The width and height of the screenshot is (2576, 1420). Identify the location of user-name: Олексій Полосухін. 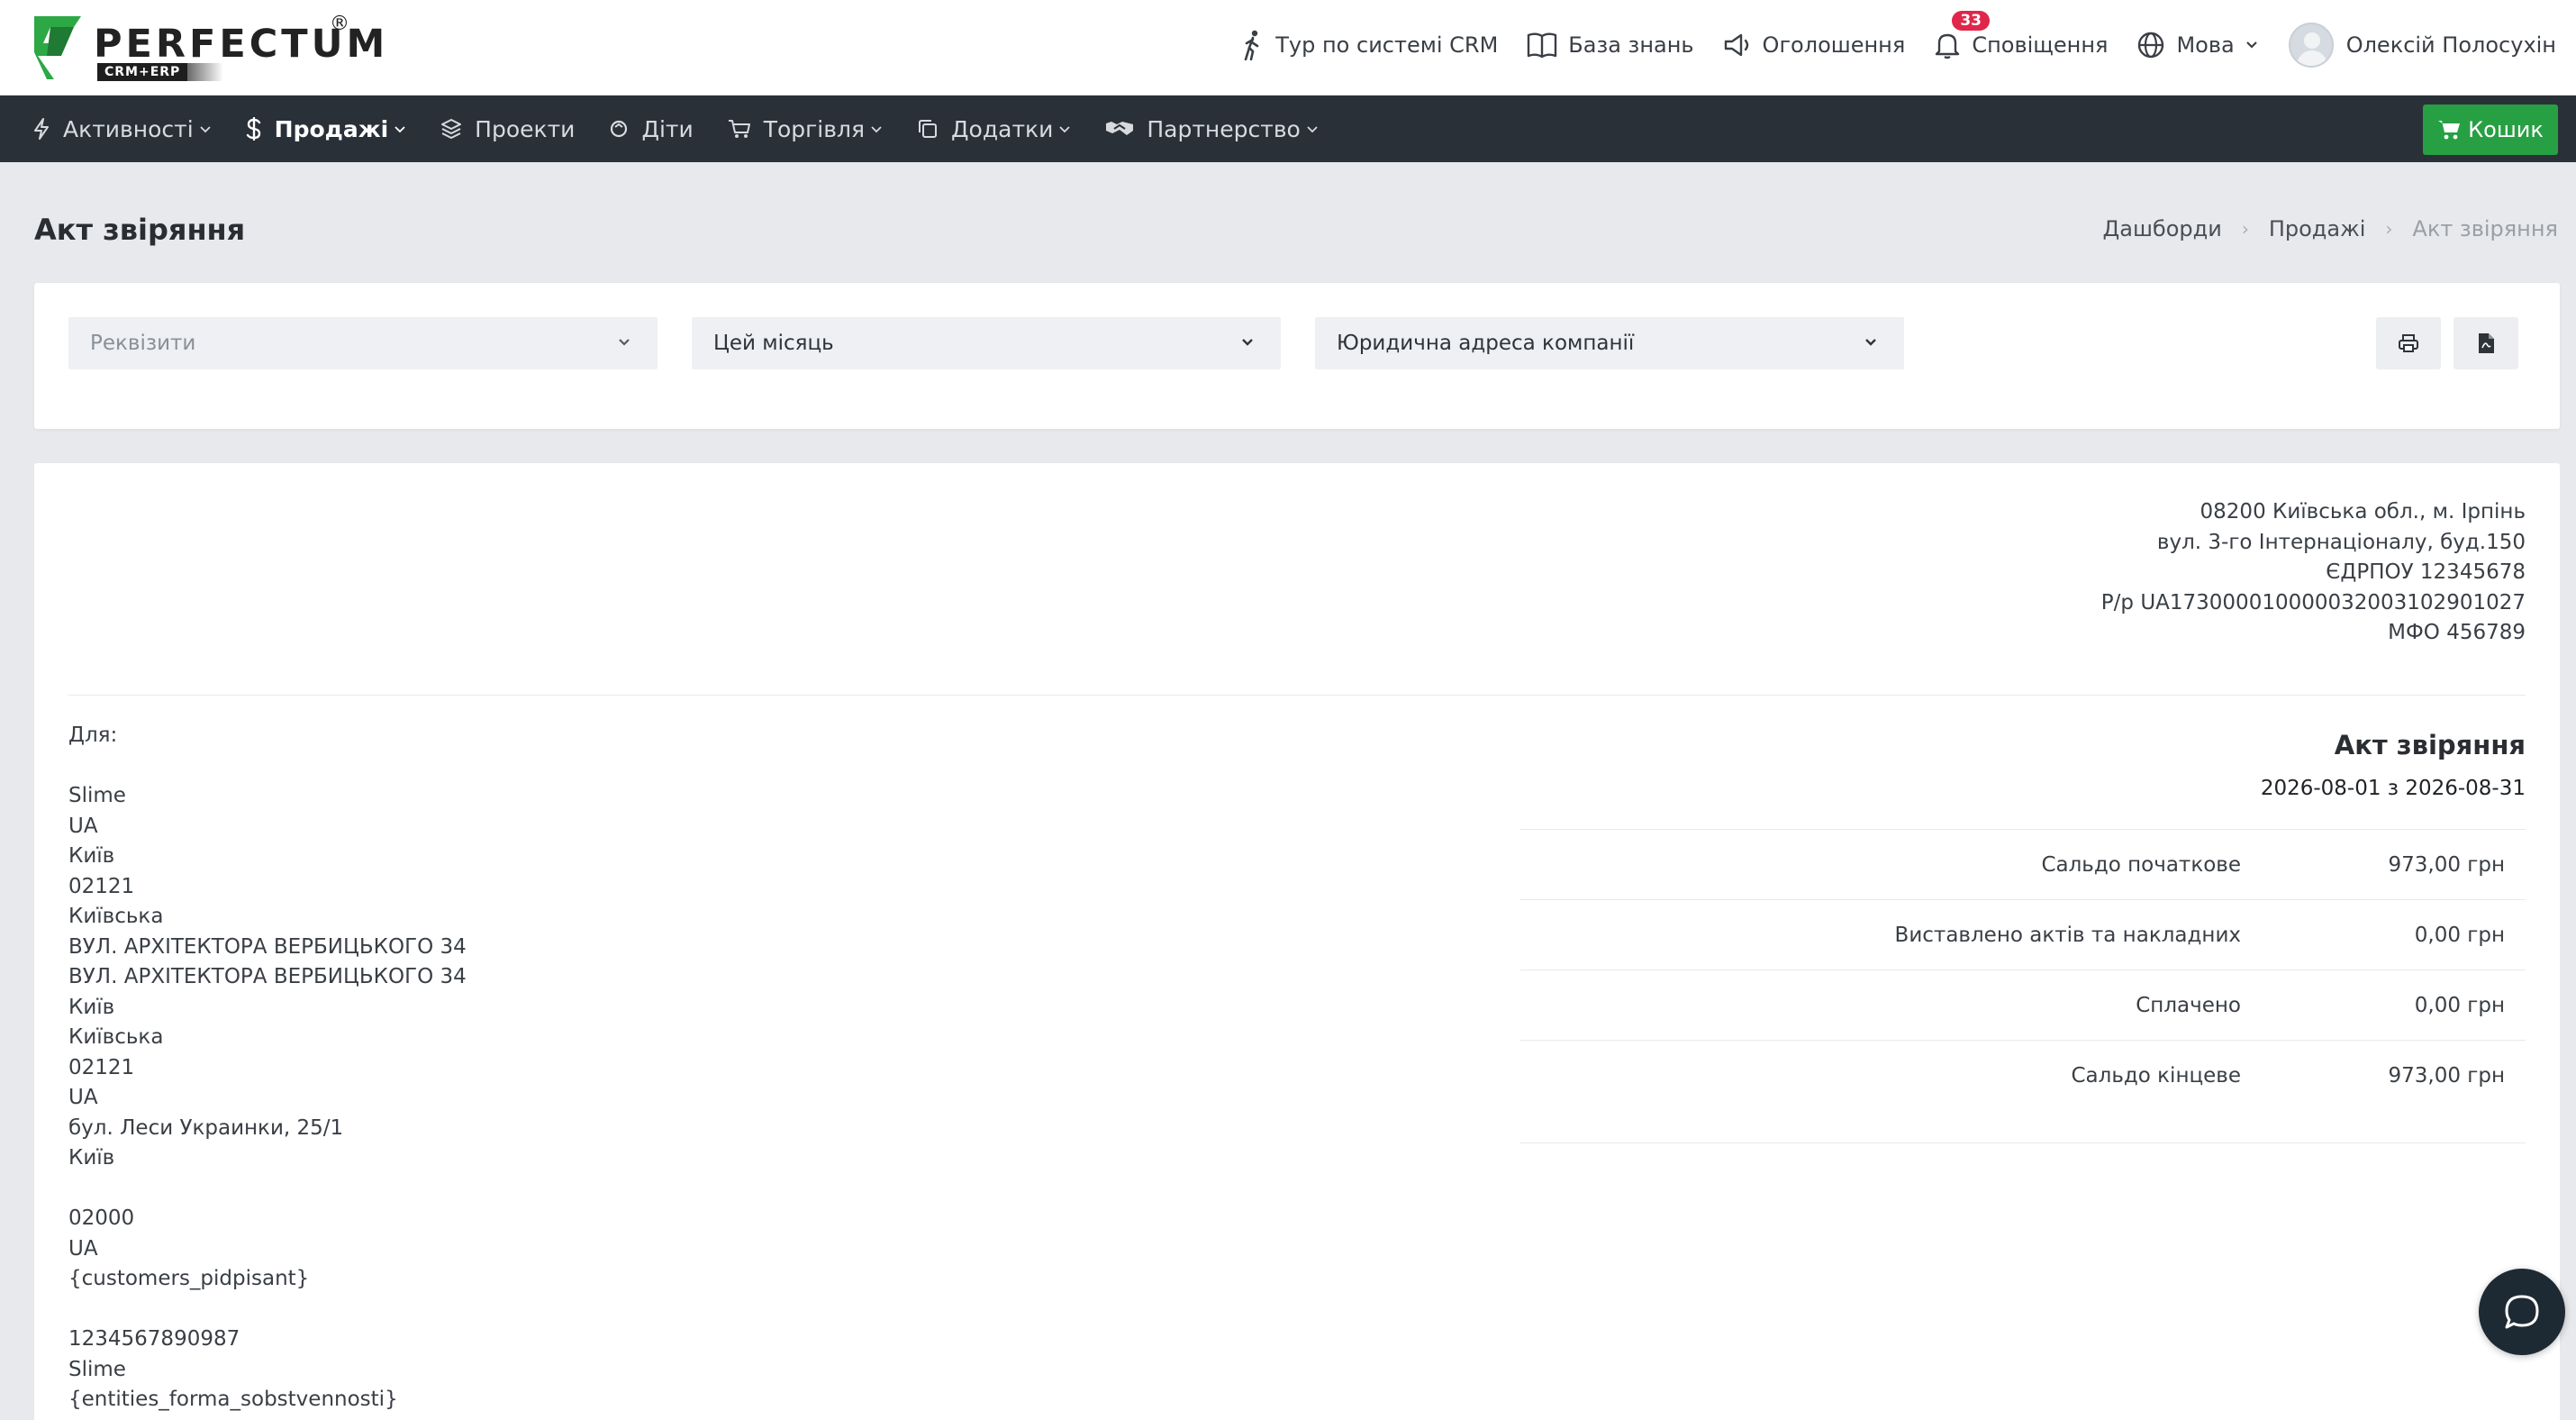
(2450, 45).